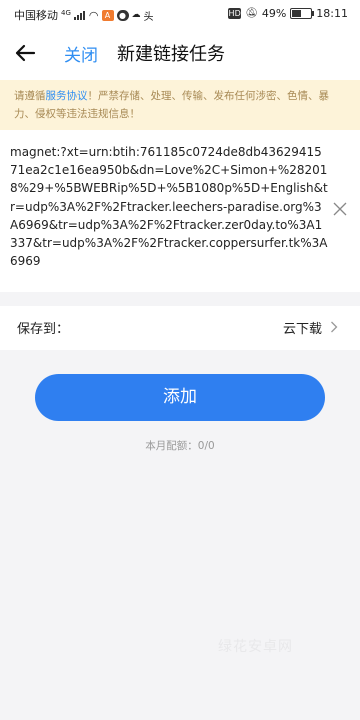  I want to click on watermark: 绿花安卓网, so click(255, 647).